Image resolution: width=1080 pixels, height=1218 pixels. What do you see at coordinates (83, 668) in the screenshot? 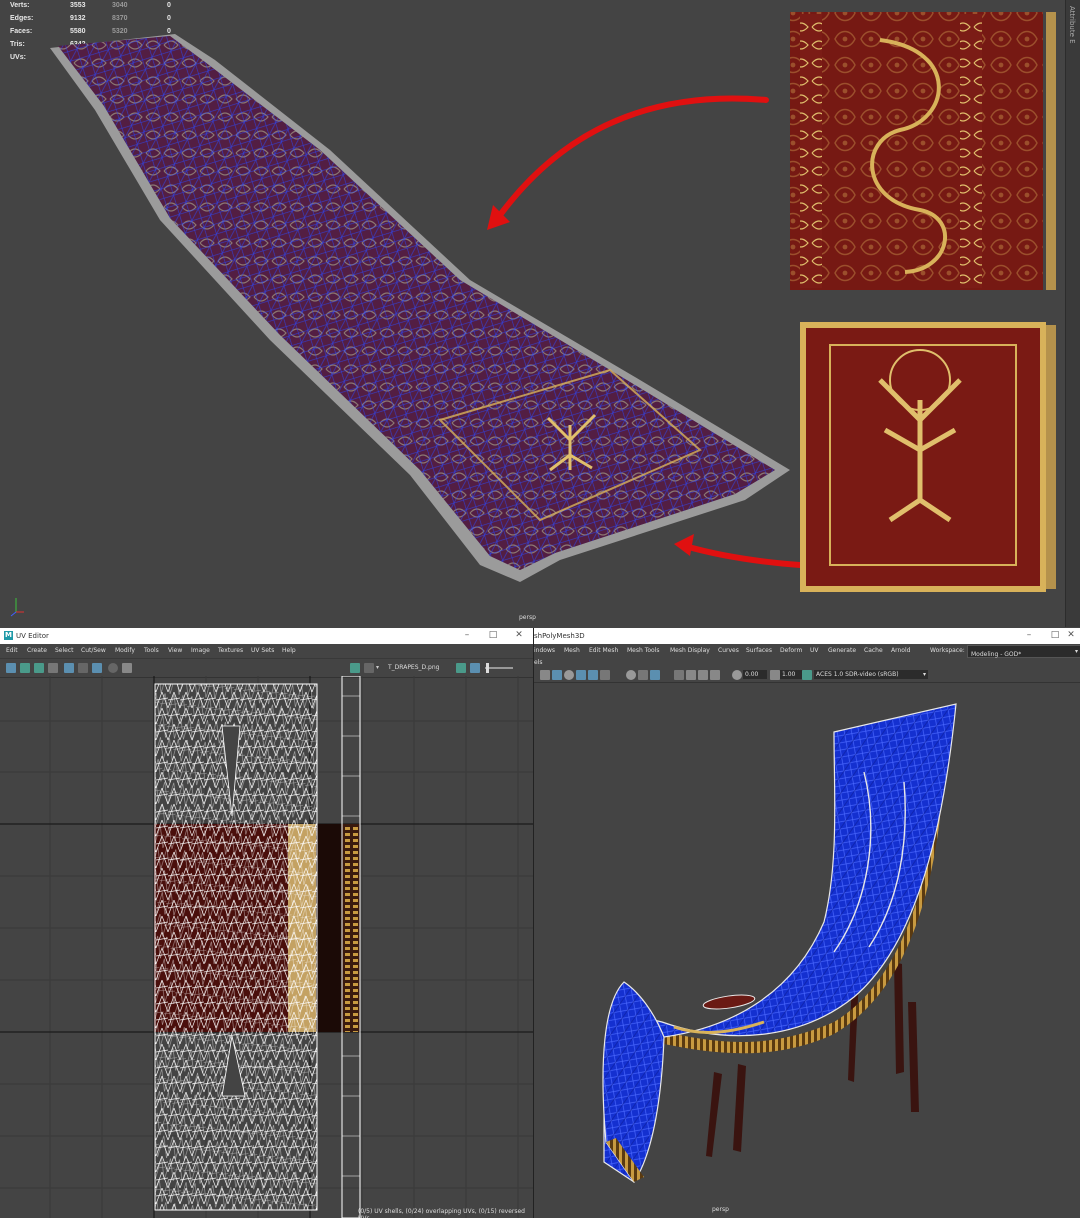
I see `filter-icon` at bounding box center [83, 668].